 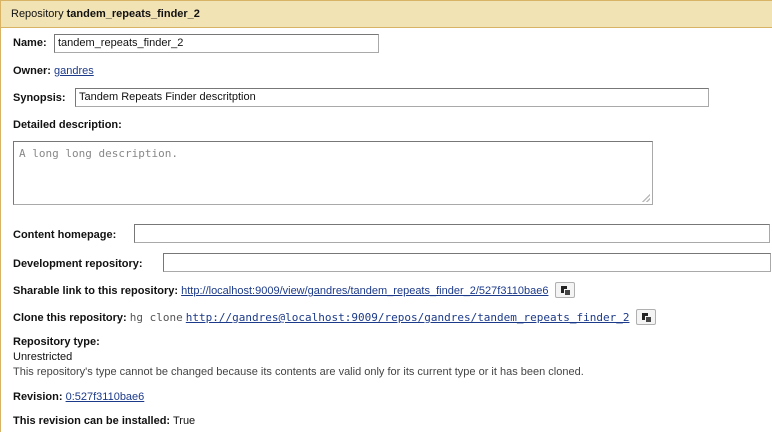 What do you see at coordinates (92, 421) in the screenshot?
I see `installable-label: This revision can be installed:` at bounding box center [92, 421].